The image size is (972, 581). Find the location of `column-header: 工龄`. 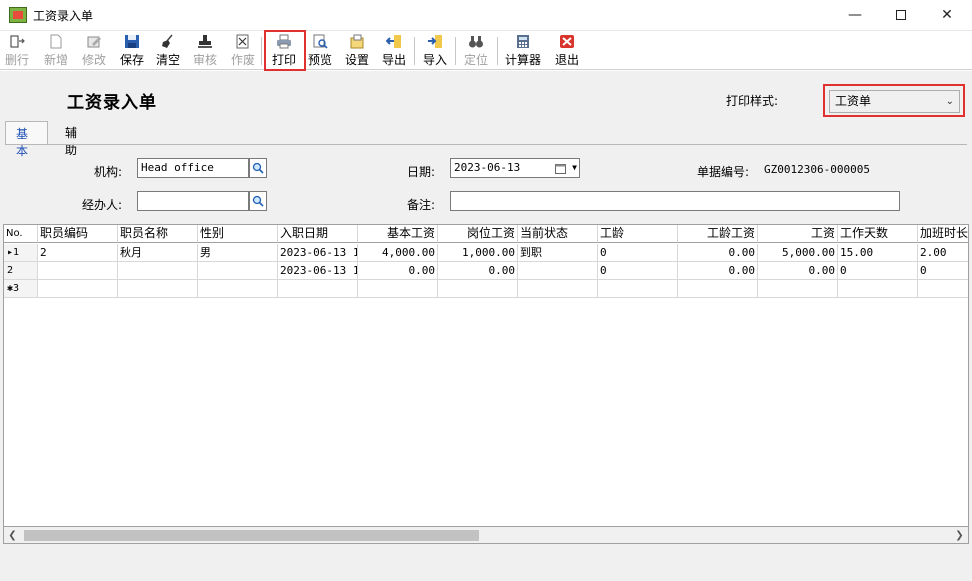

column-header: 工龄 is located at coordinates (638, 234).